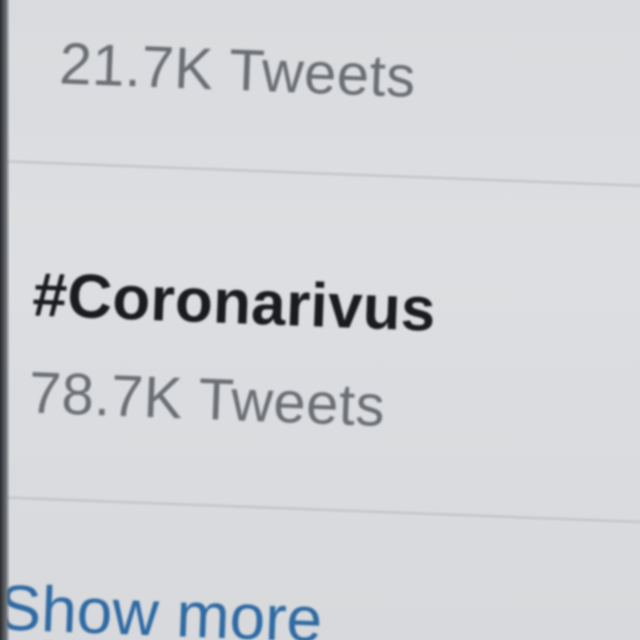 This screenshot has width=640, height=640. I want to click on show-more-link: Show more, so click(162, 605).